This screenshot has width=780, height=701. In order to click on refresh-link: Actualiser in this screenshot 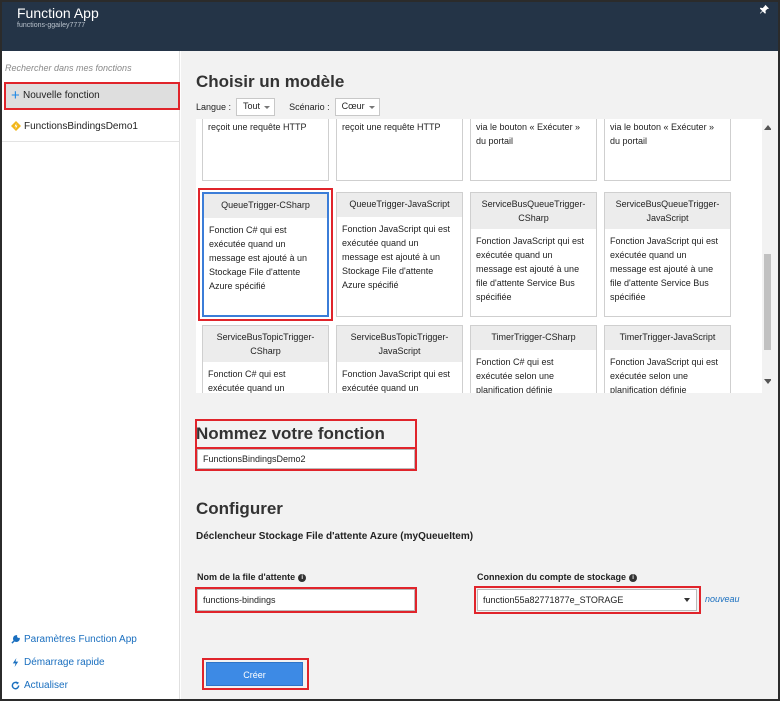, I will do `click(39, 685)`.